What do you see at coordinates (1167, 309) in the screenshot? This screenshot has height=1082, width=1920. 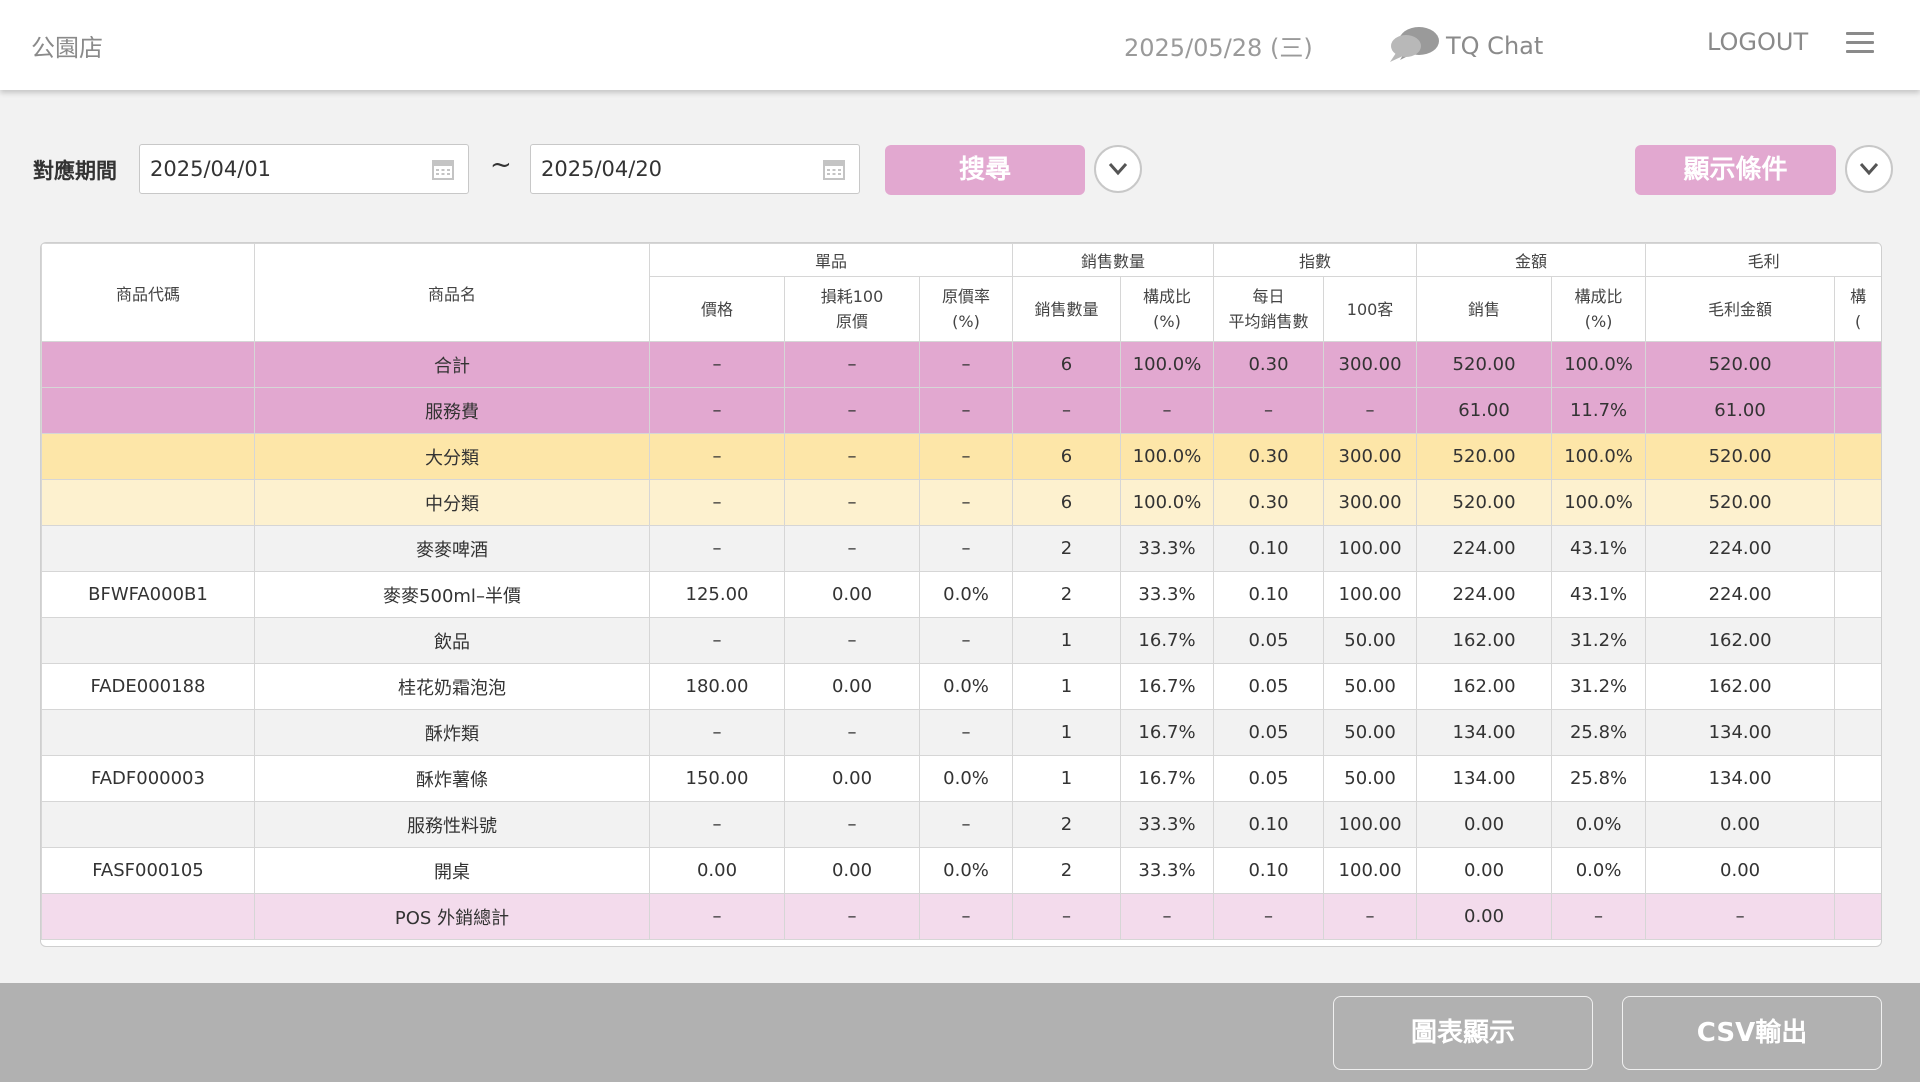 I see `col-header-qty-ratio: 構成比 (%)` at bounding box center [1167, 309].